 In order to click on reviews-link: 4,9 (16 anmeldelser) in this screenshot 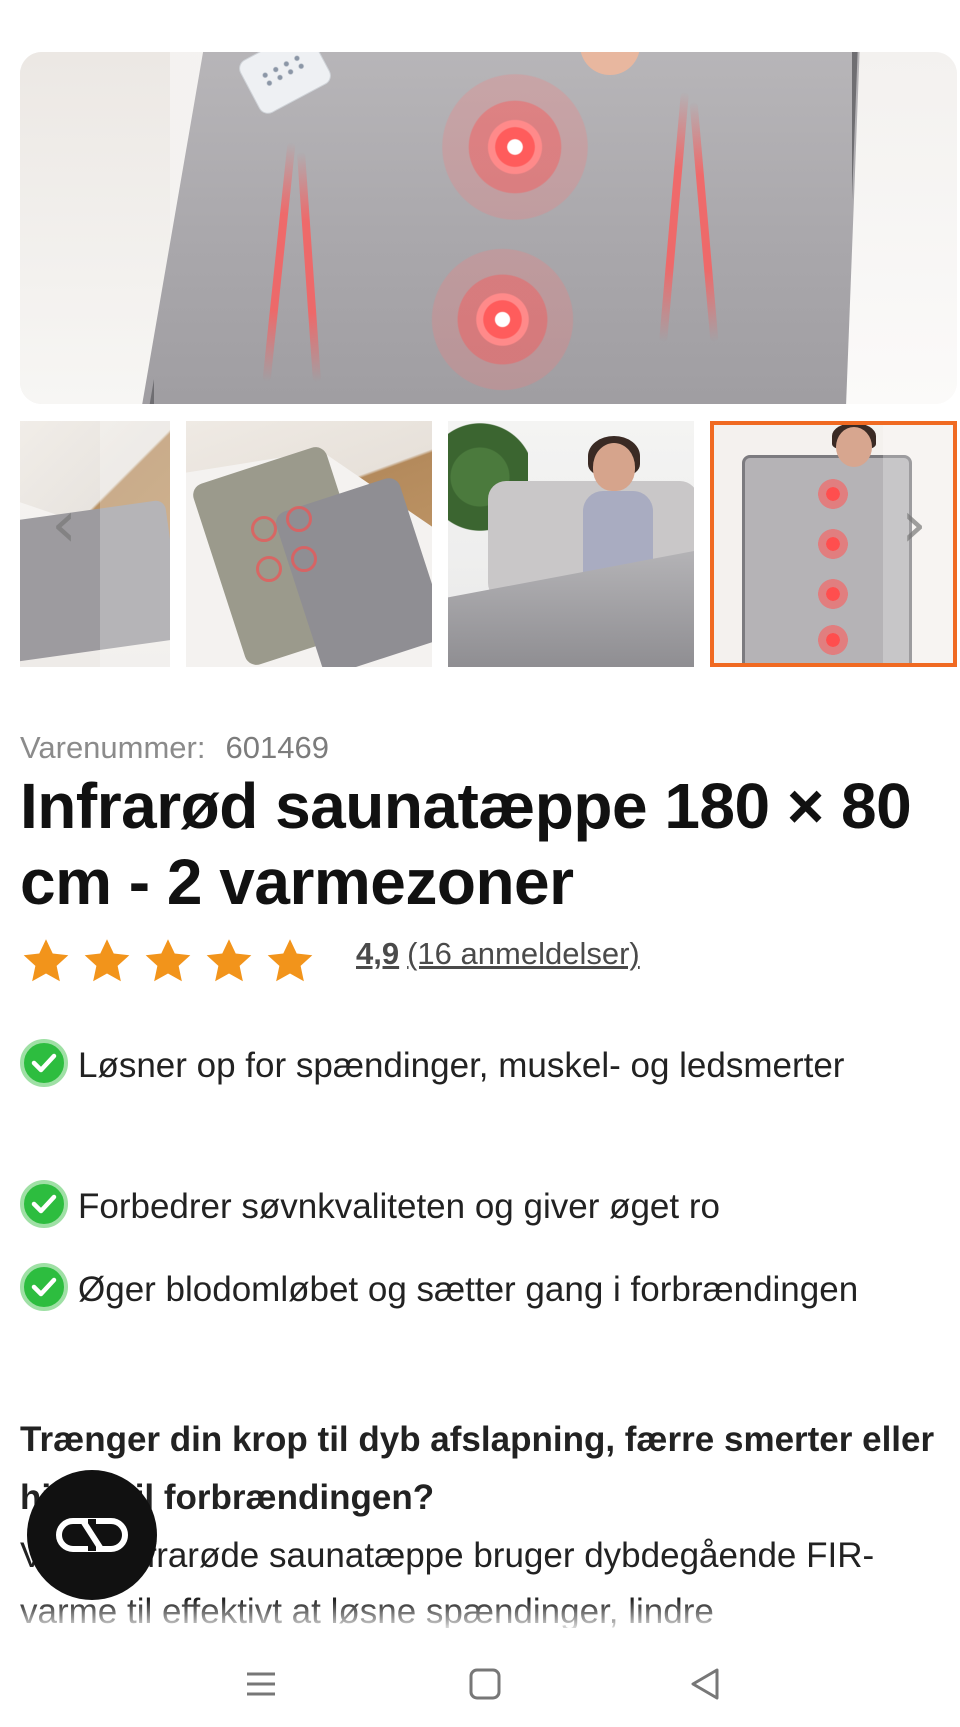, I will do `click(498, 954)`.